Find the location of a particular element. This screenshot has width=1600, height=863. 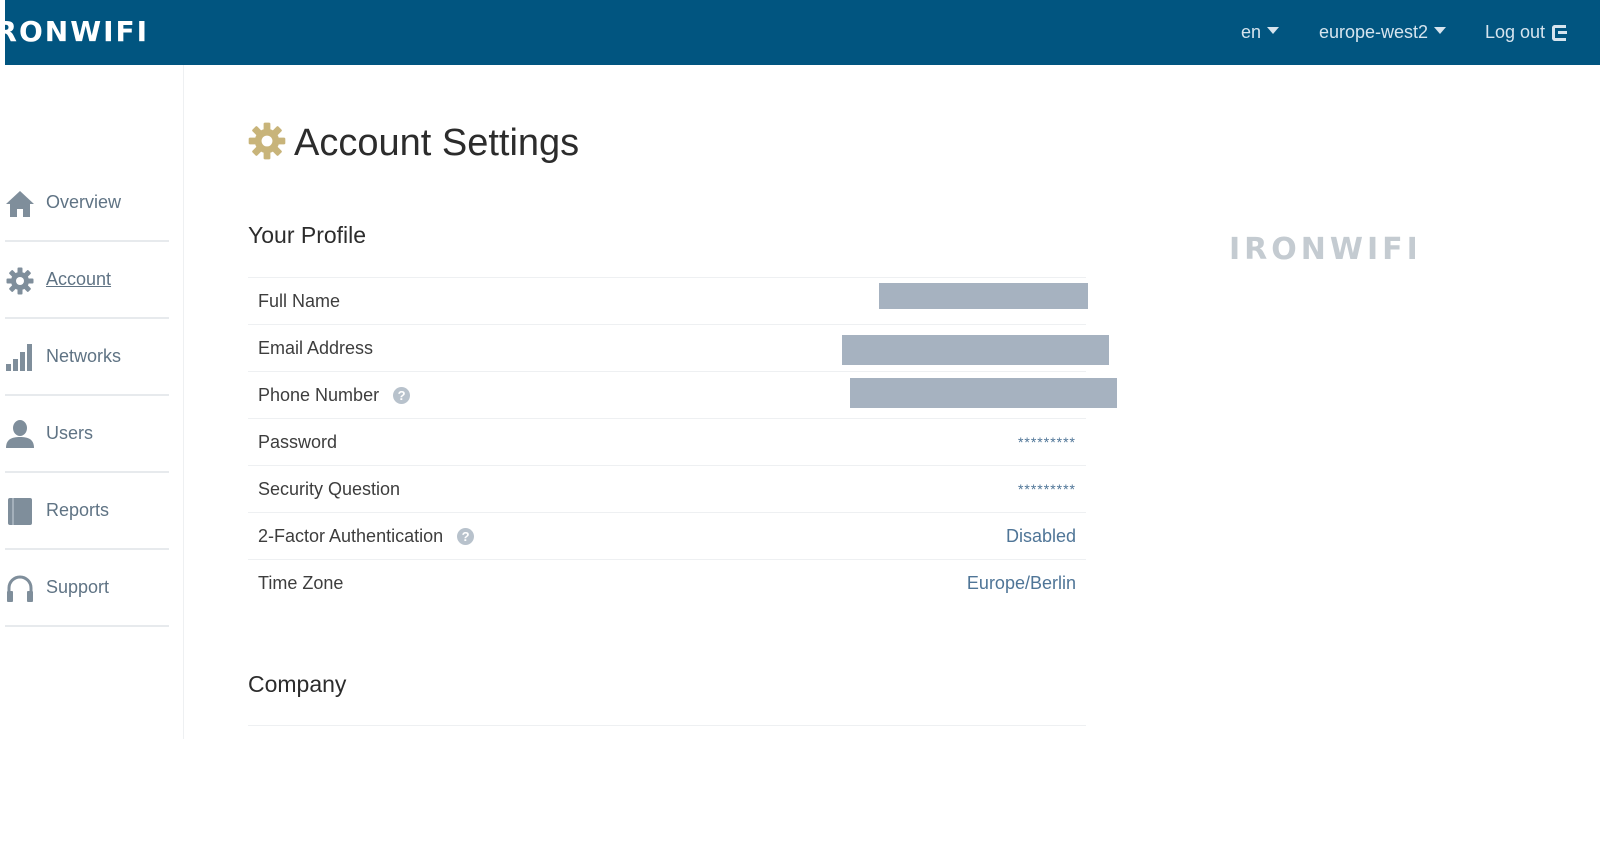

headphones-icon is located at coordinates (20, 588).